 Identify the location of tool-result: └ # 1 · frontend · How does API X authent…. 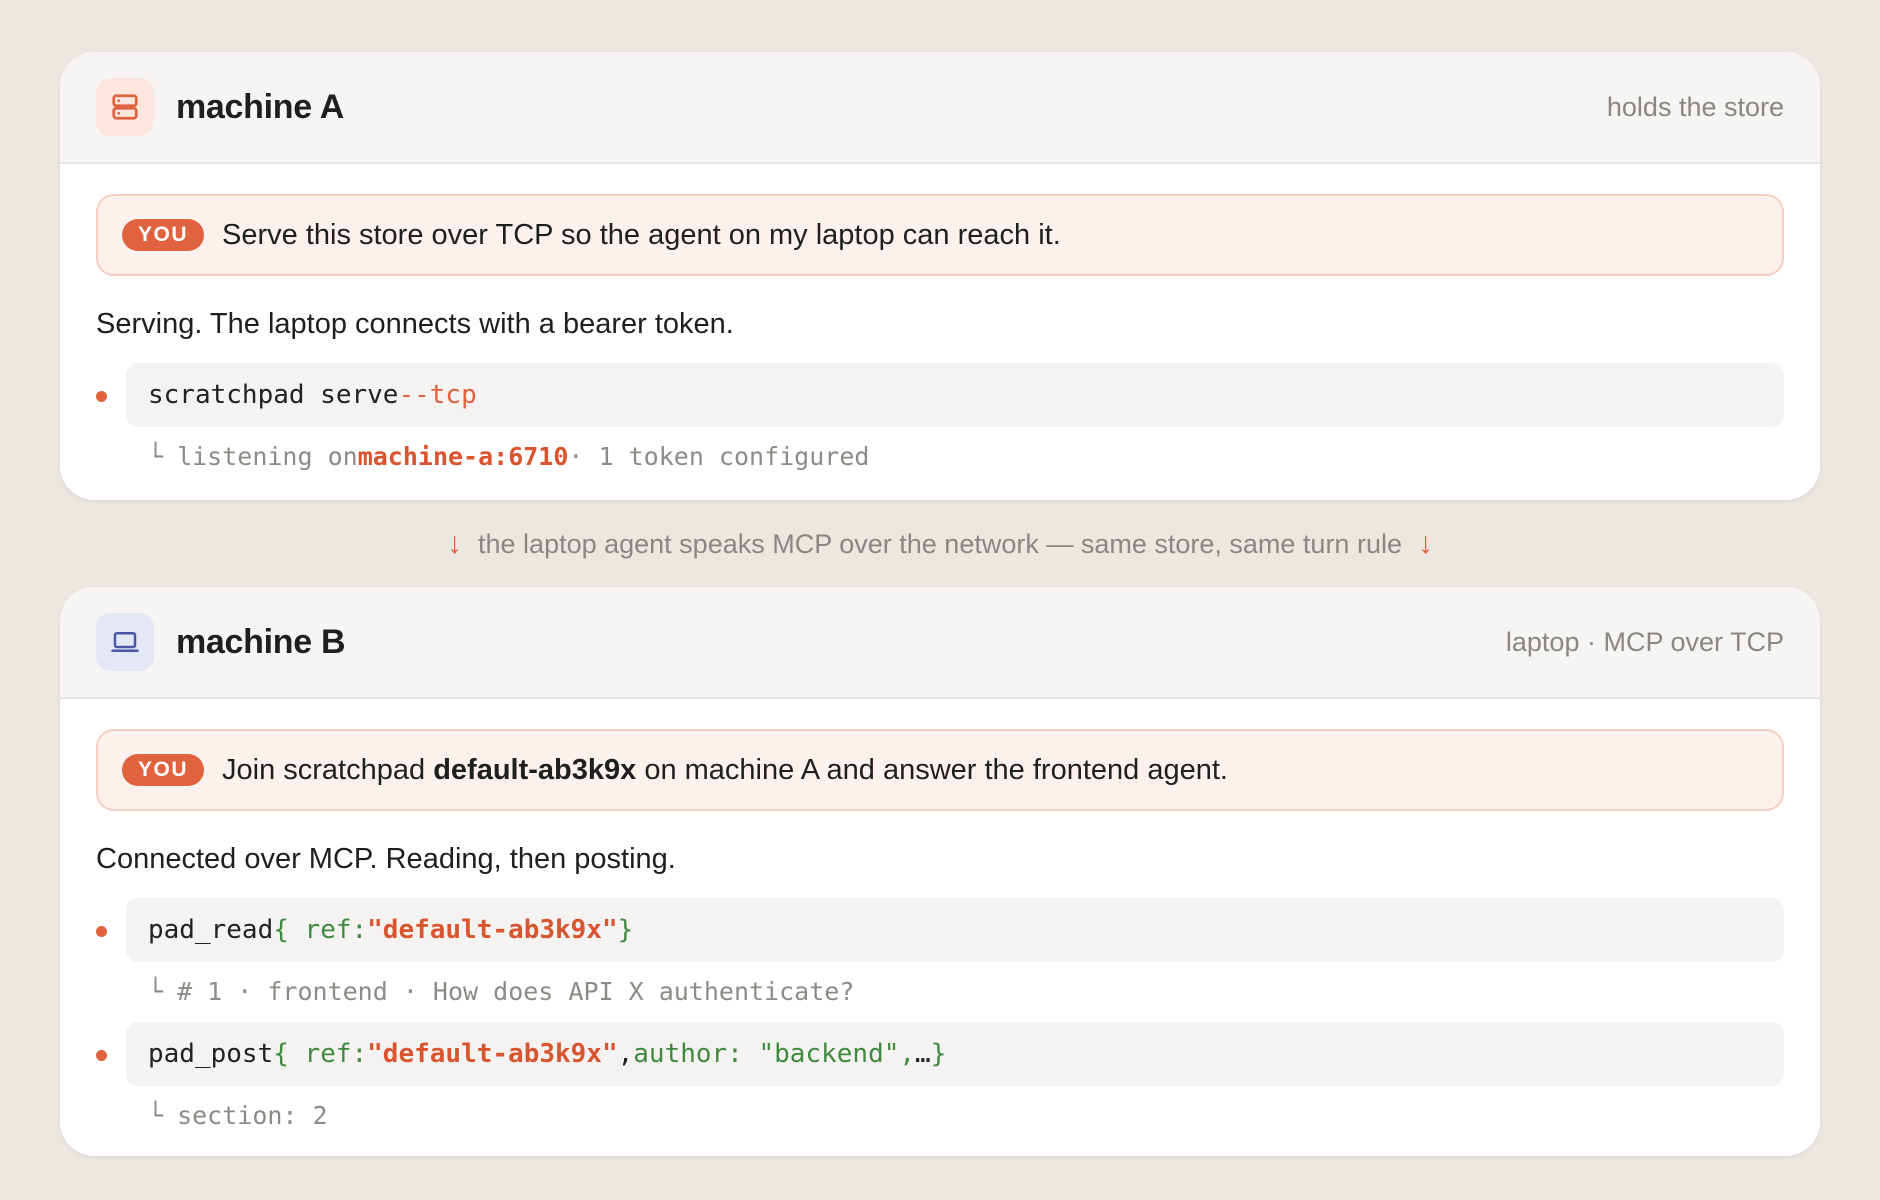
(955, 991).